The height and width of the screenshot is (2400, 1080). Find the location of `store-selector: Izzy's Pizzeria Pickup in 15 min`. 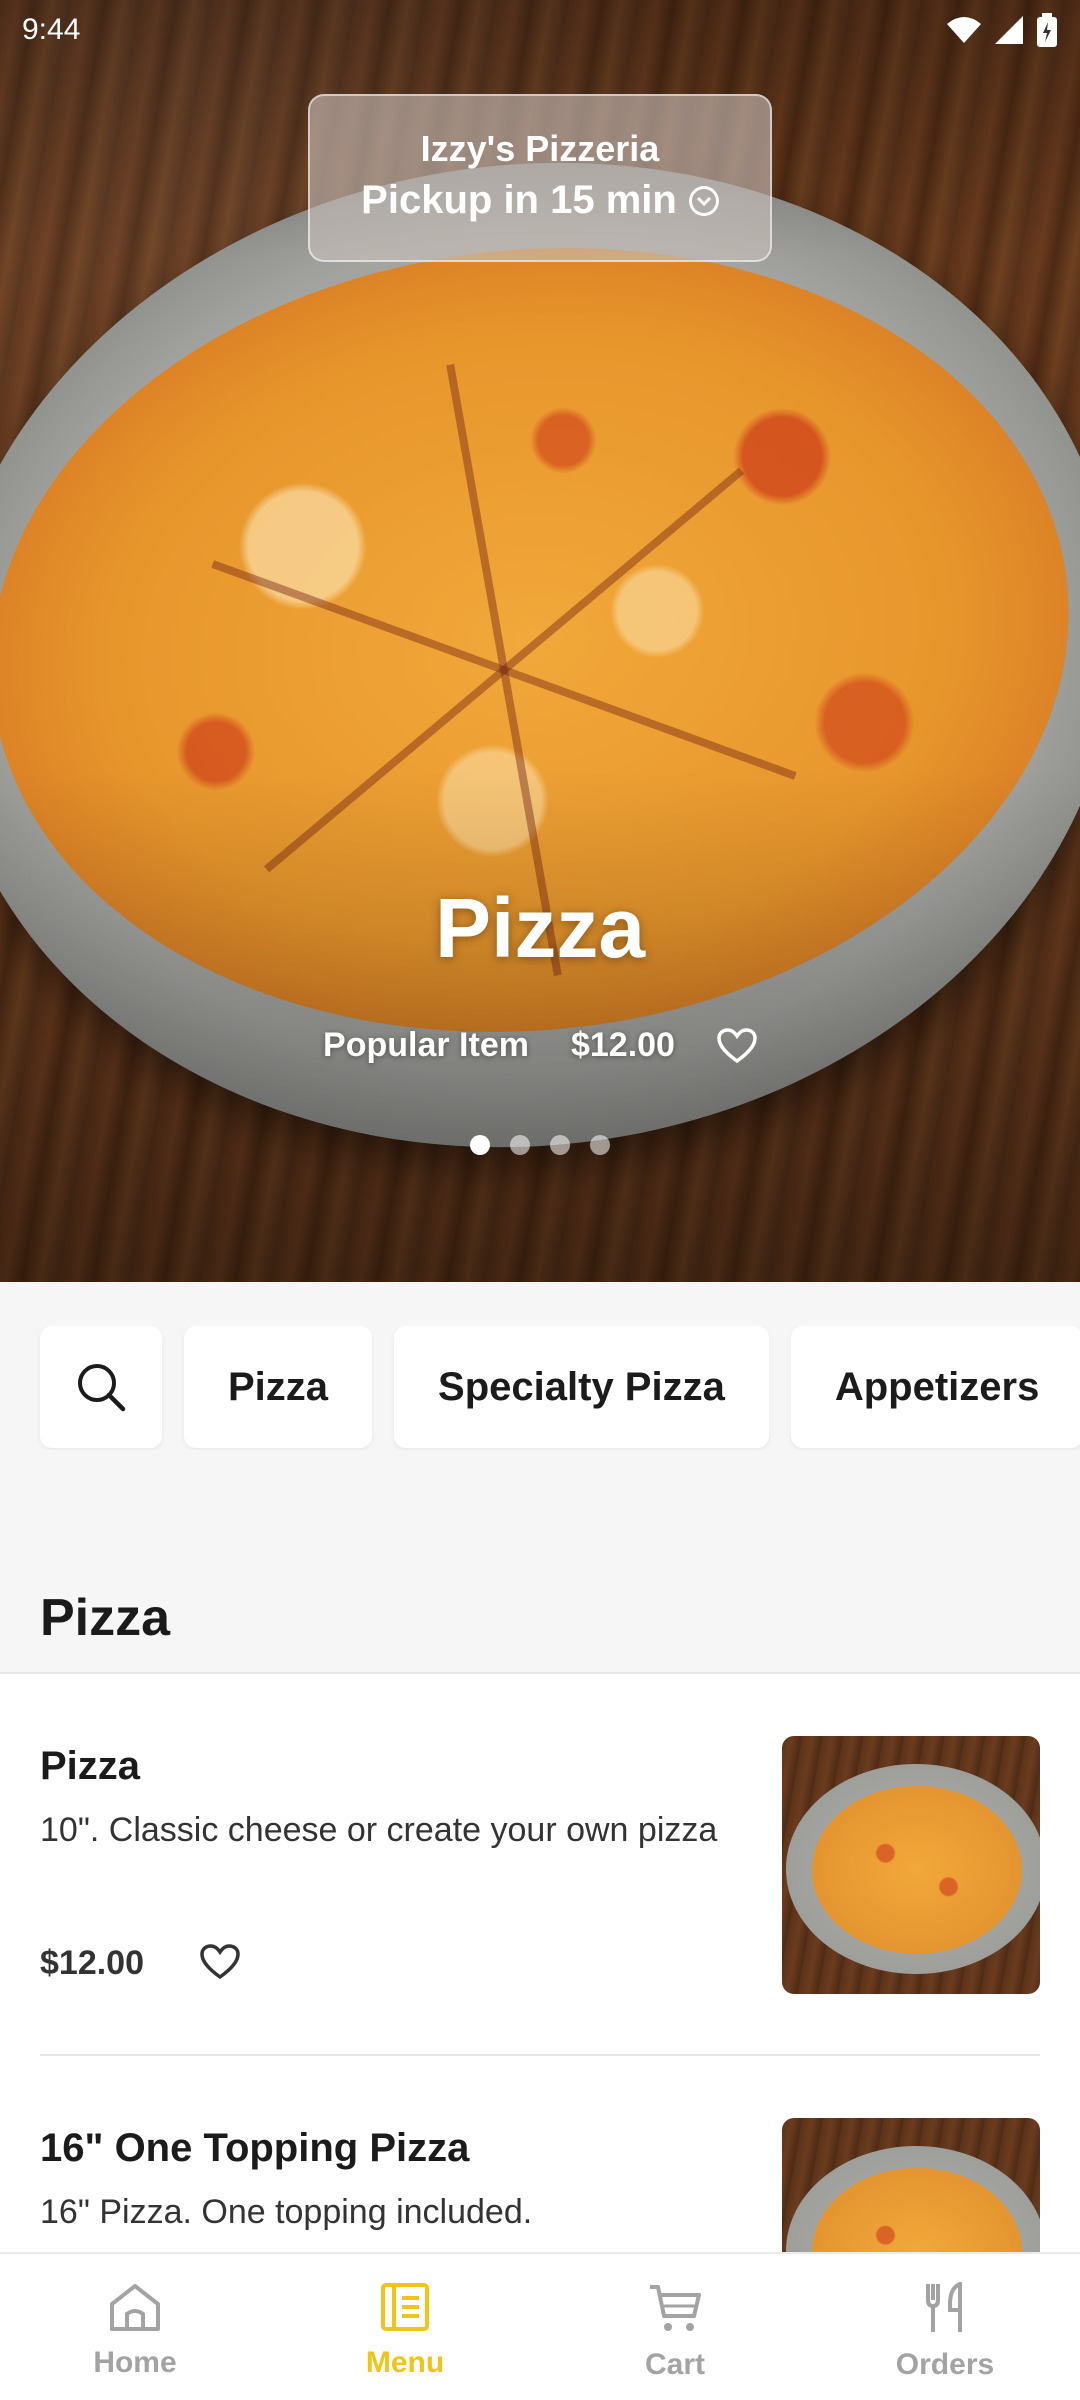

store-selector: Izzy's Pizzeria Pickup in 15 min is located at coordinates (540, 178).